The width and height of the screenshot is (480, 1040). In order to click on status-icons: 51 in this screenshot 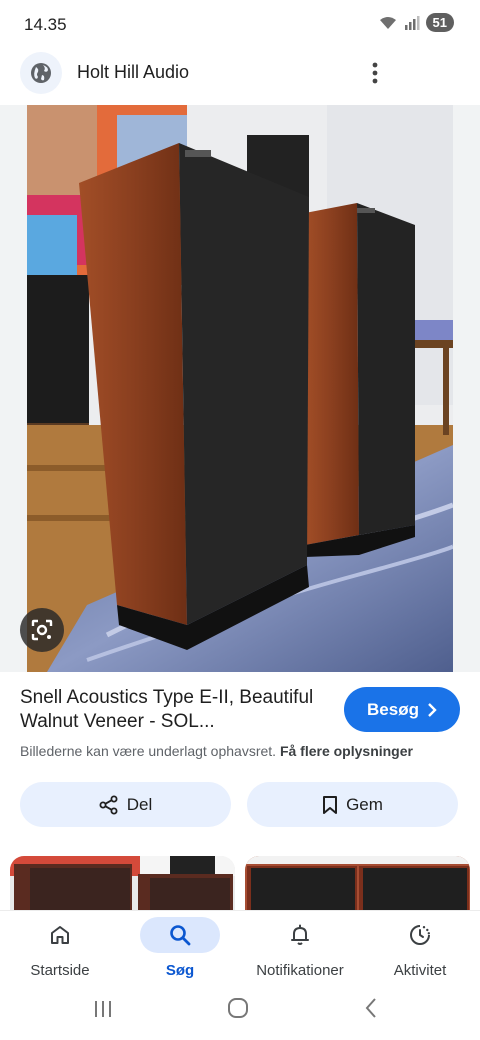, I will do `click(416, 22)`.